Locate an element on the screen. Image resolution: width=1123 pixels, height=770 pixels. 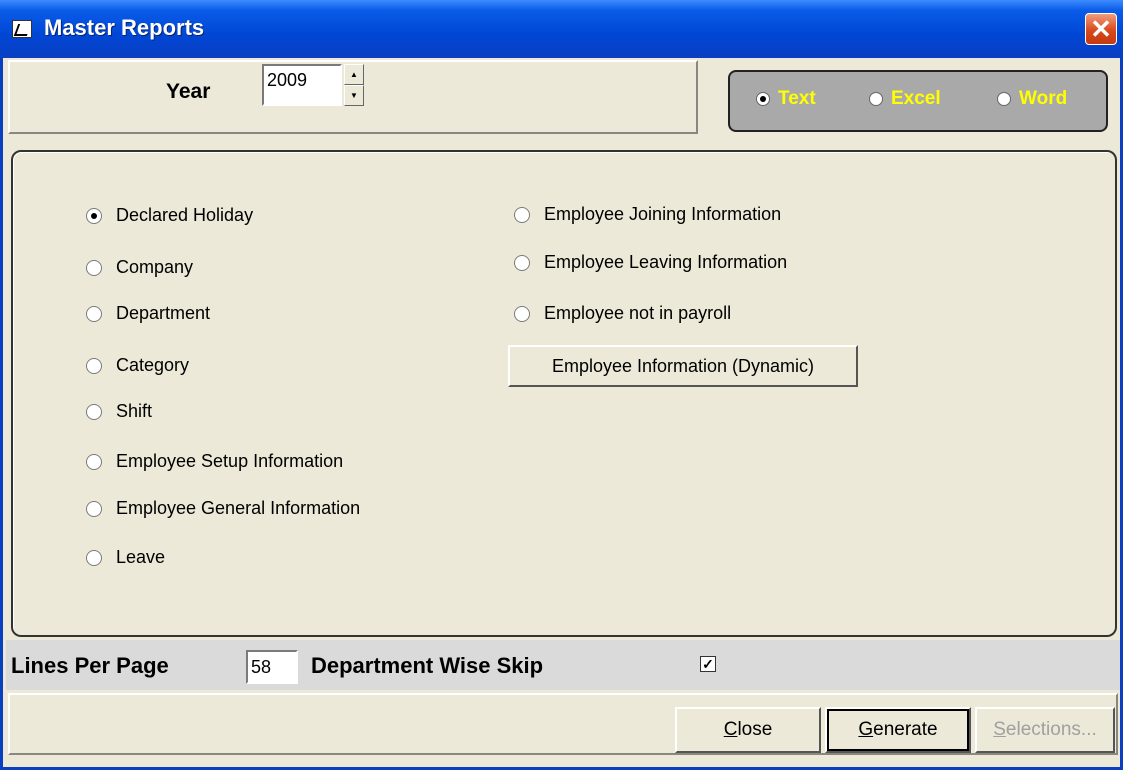
spin-up-icon: ▲ is located at coordinates (354, 74).